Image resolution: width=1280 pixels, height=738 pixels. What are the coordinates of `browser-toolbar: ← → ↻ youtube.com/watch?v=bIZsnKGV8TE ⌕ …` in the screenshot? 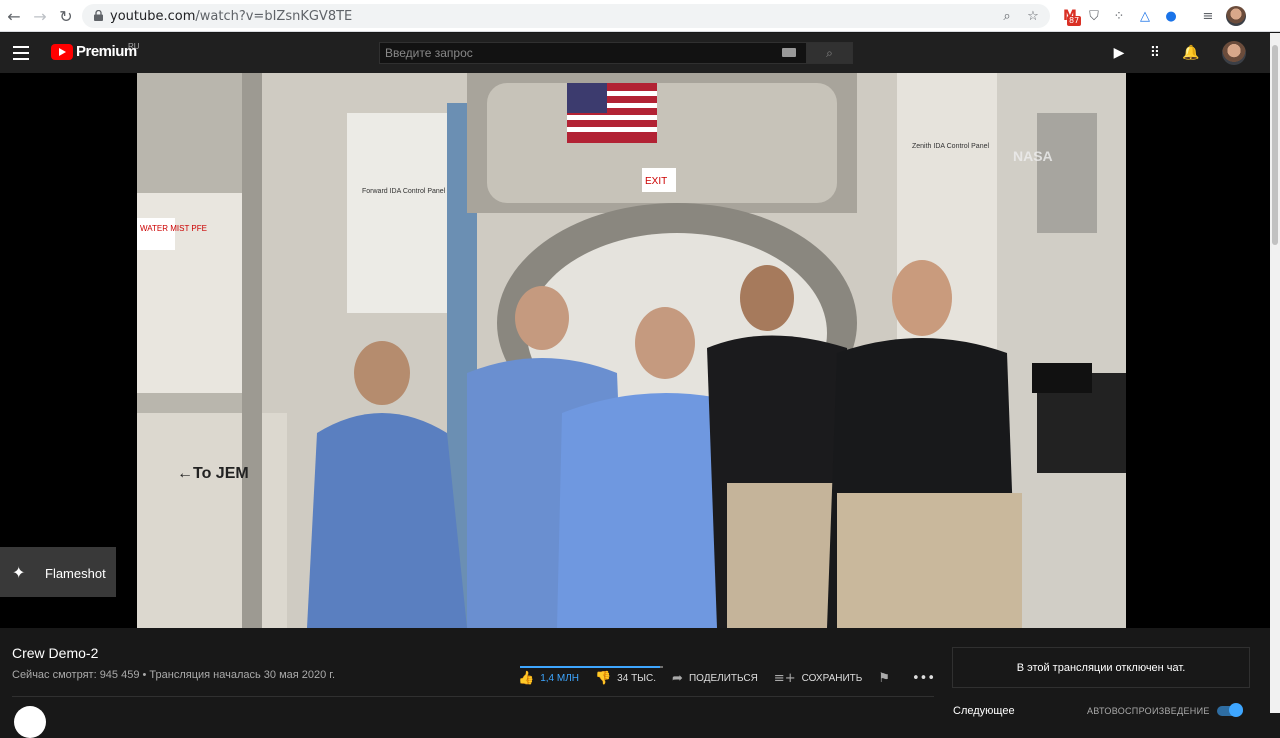 It's located at (640, 16).